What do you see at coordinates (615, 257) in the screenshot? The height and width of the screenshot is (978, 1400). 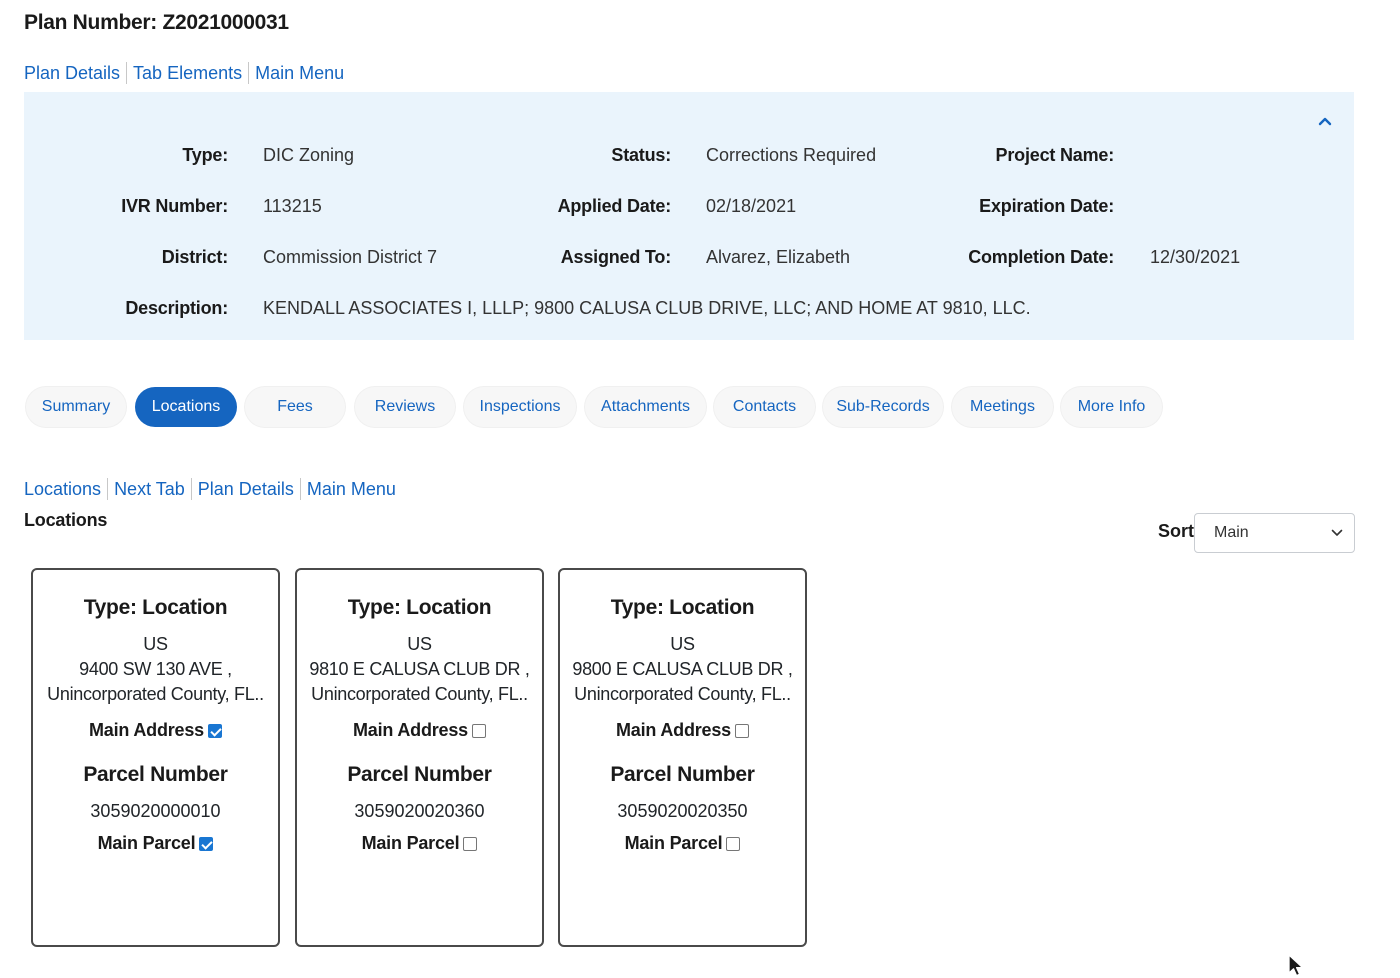 I see `assigned-to-label: Assigned To:` at bounding box center [615, 257].